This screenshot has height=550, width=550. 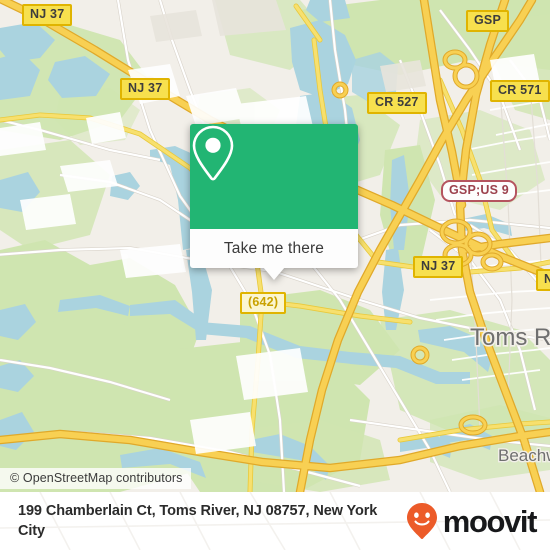 I want to click on city-label-toms-river: Toms River, so click(x=510, y=337).